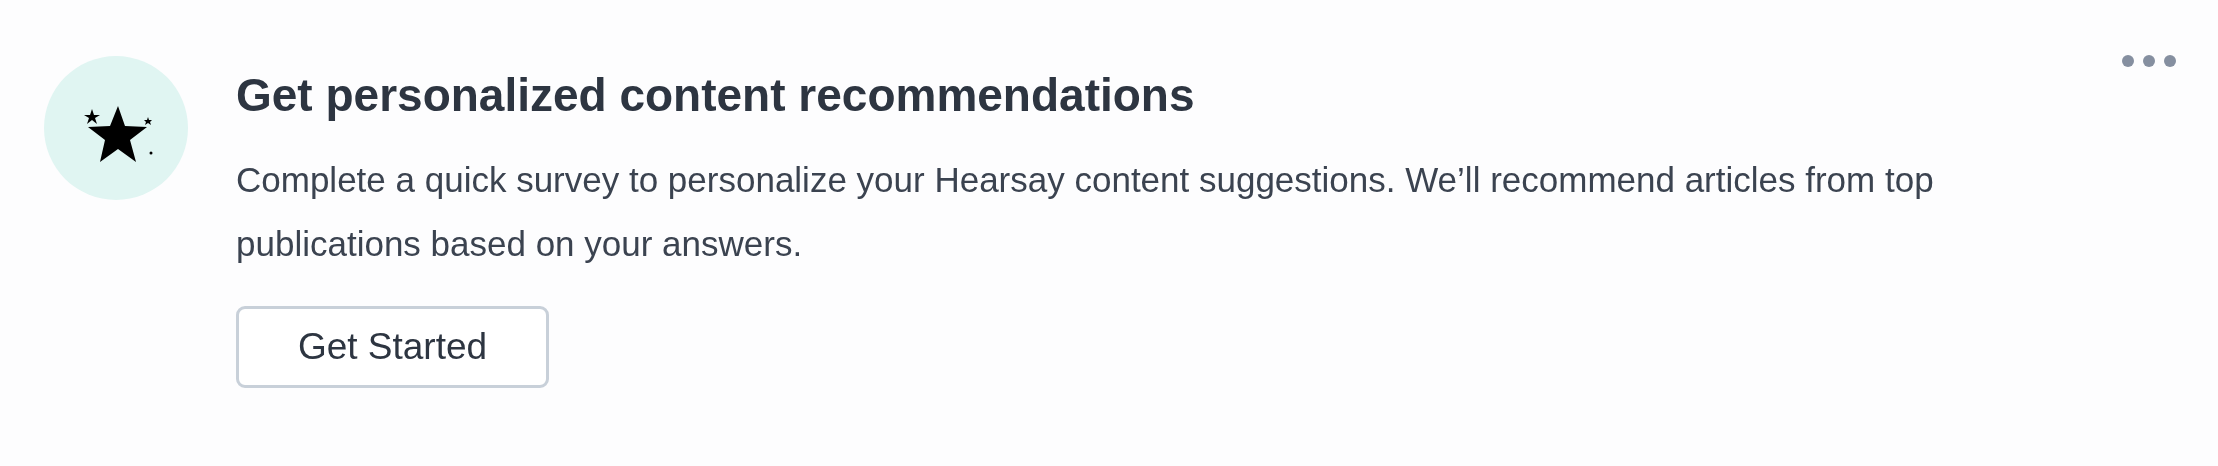 The height and width of the screenshot is (466, 2218). I want to click on stars-icon, so click(116, 128).